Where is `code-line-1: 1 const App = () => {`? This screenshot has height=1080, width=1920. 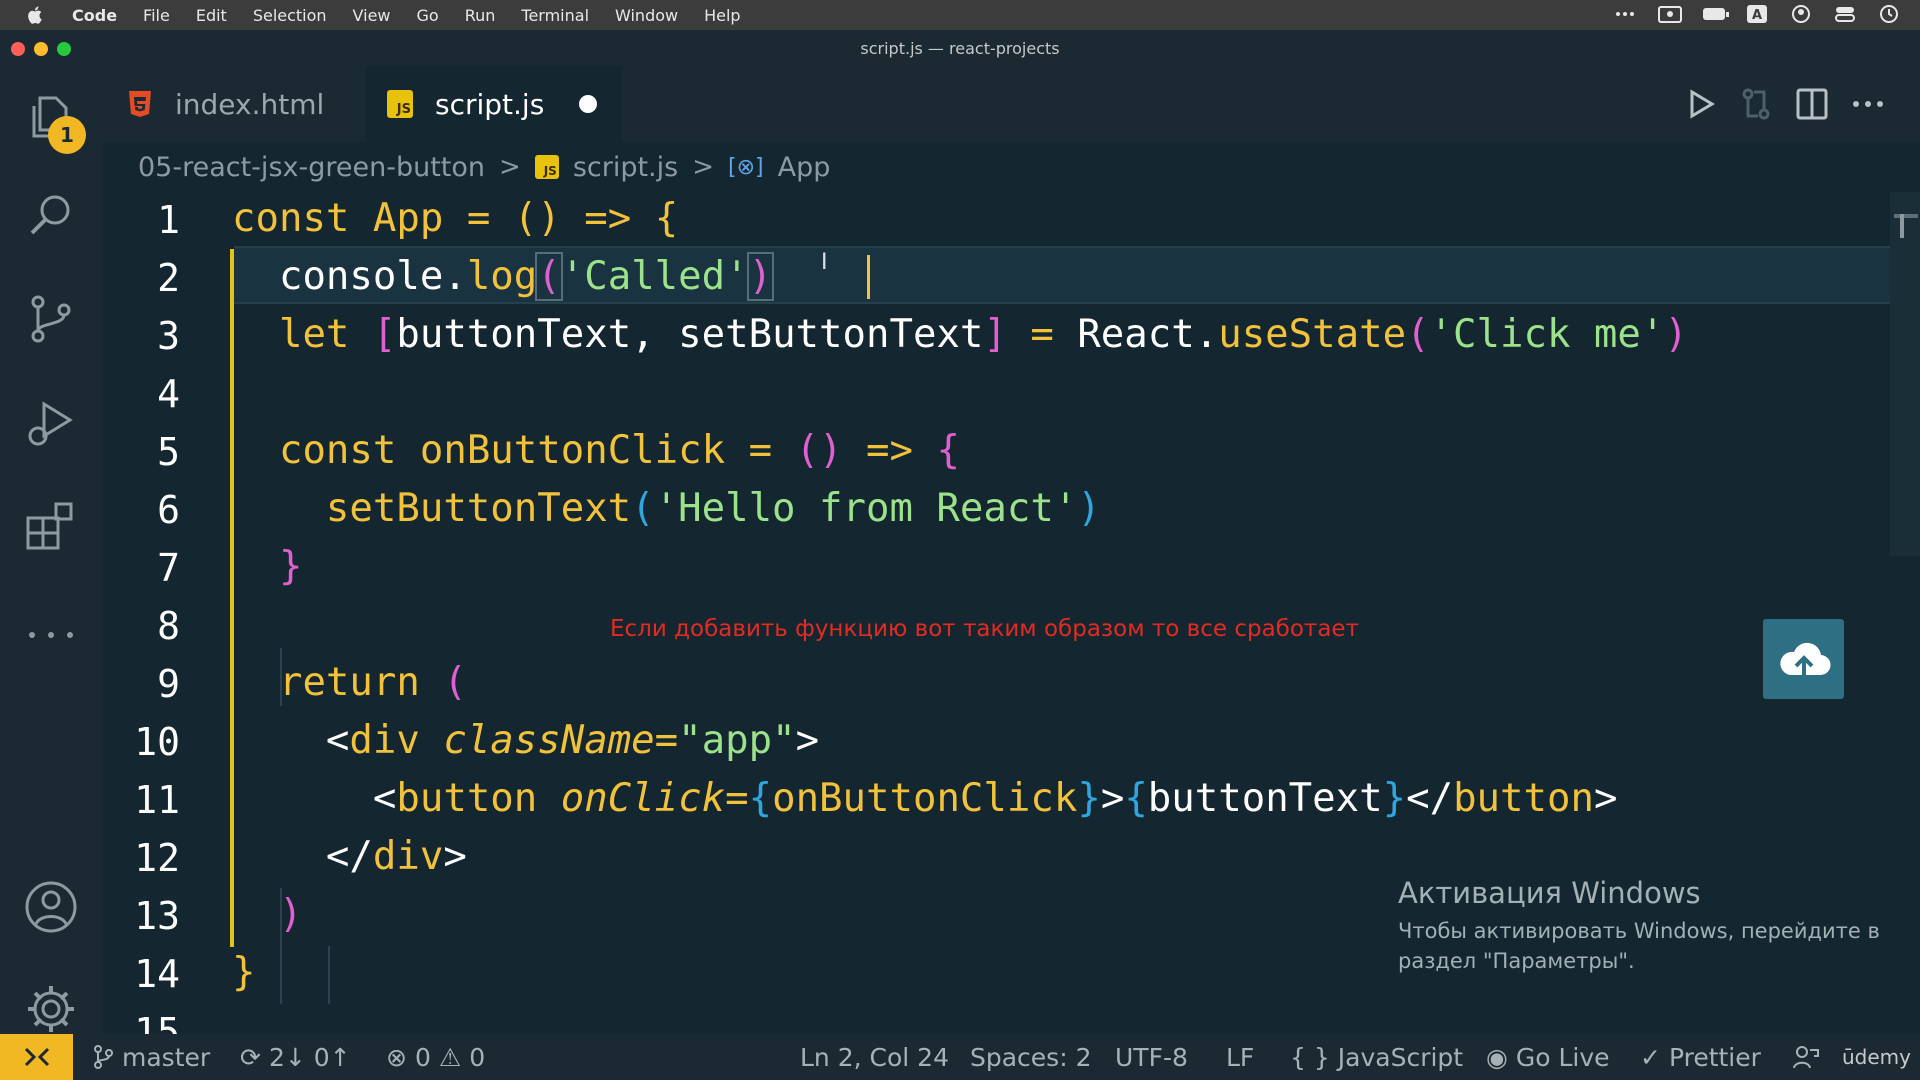
code-line-1: 1 const App = () => { is located at coordinates (997, 221).